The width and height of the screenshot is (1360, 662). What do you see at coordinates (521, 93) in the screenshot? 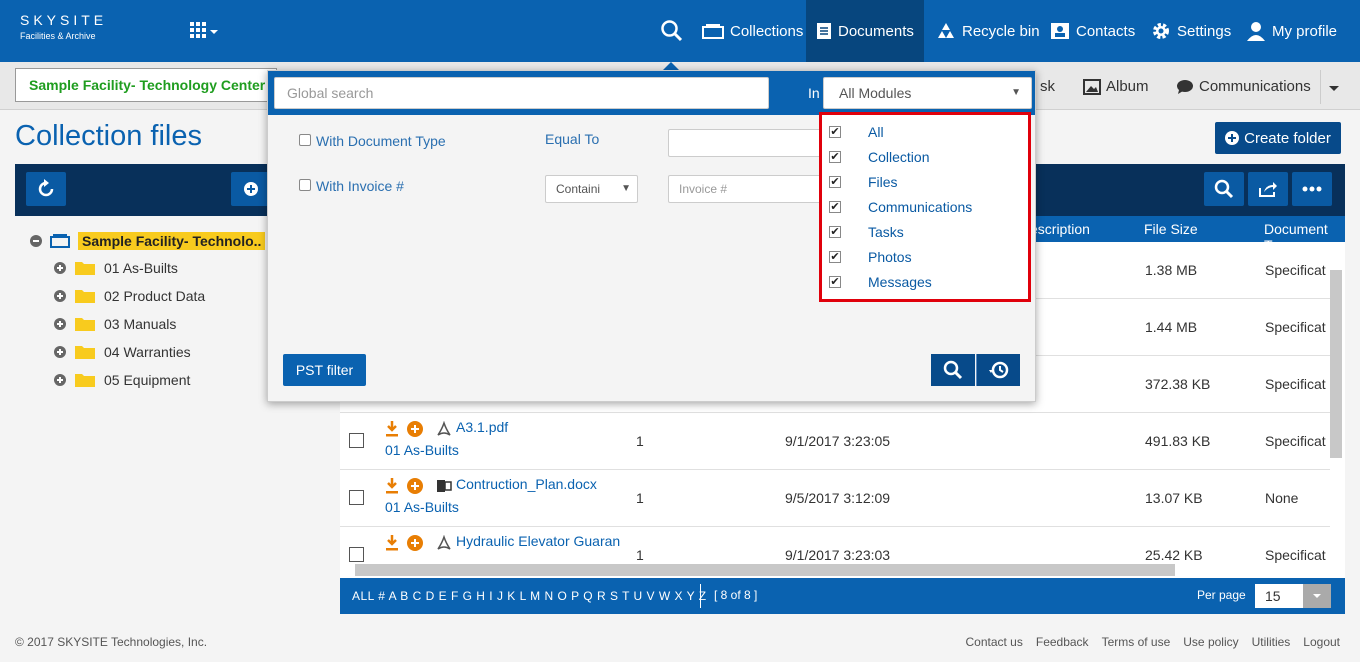
I see `global-search-input: Global search` at bounding box center [521, 93].